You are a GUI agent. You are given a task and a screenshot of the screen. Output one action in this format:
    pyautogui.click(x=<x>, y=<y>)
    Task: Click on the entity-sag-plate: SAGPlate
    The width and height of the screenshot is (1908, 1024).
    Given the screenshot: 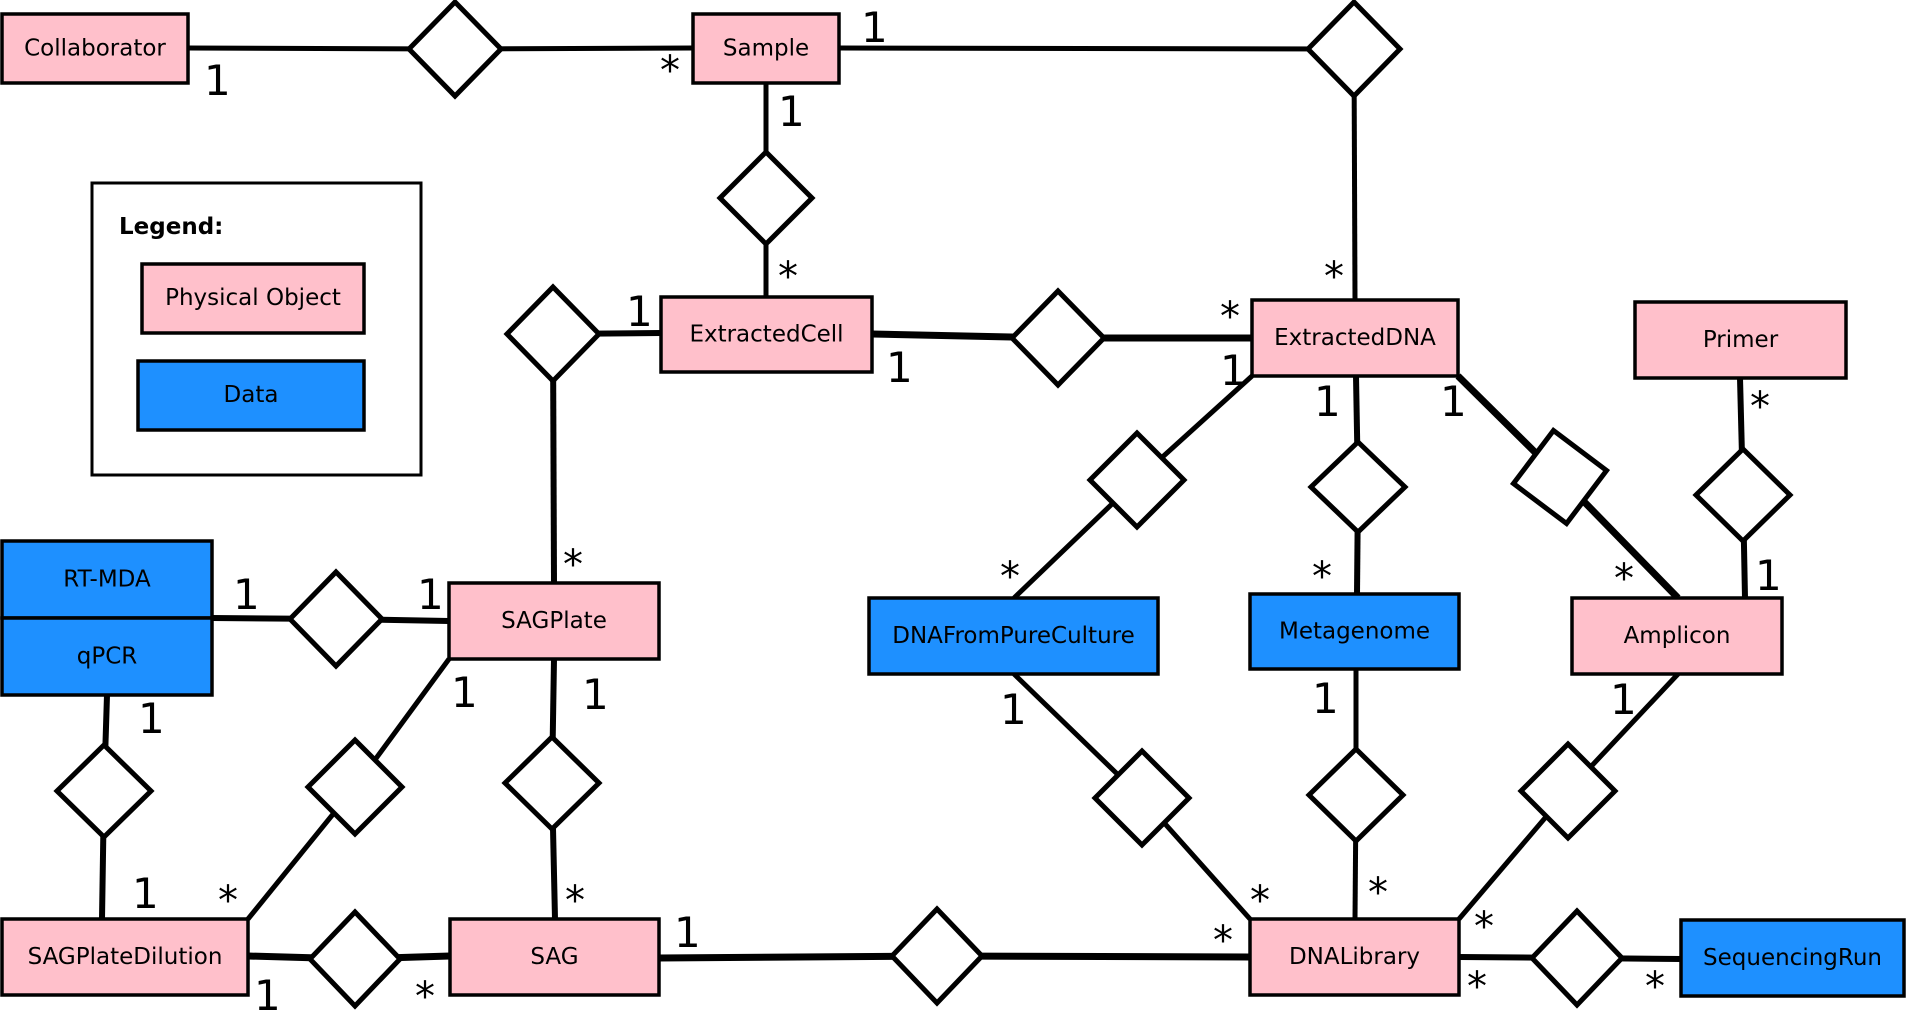 What is the action you would take?
    pyautogui.click(x=554, y=621)
    